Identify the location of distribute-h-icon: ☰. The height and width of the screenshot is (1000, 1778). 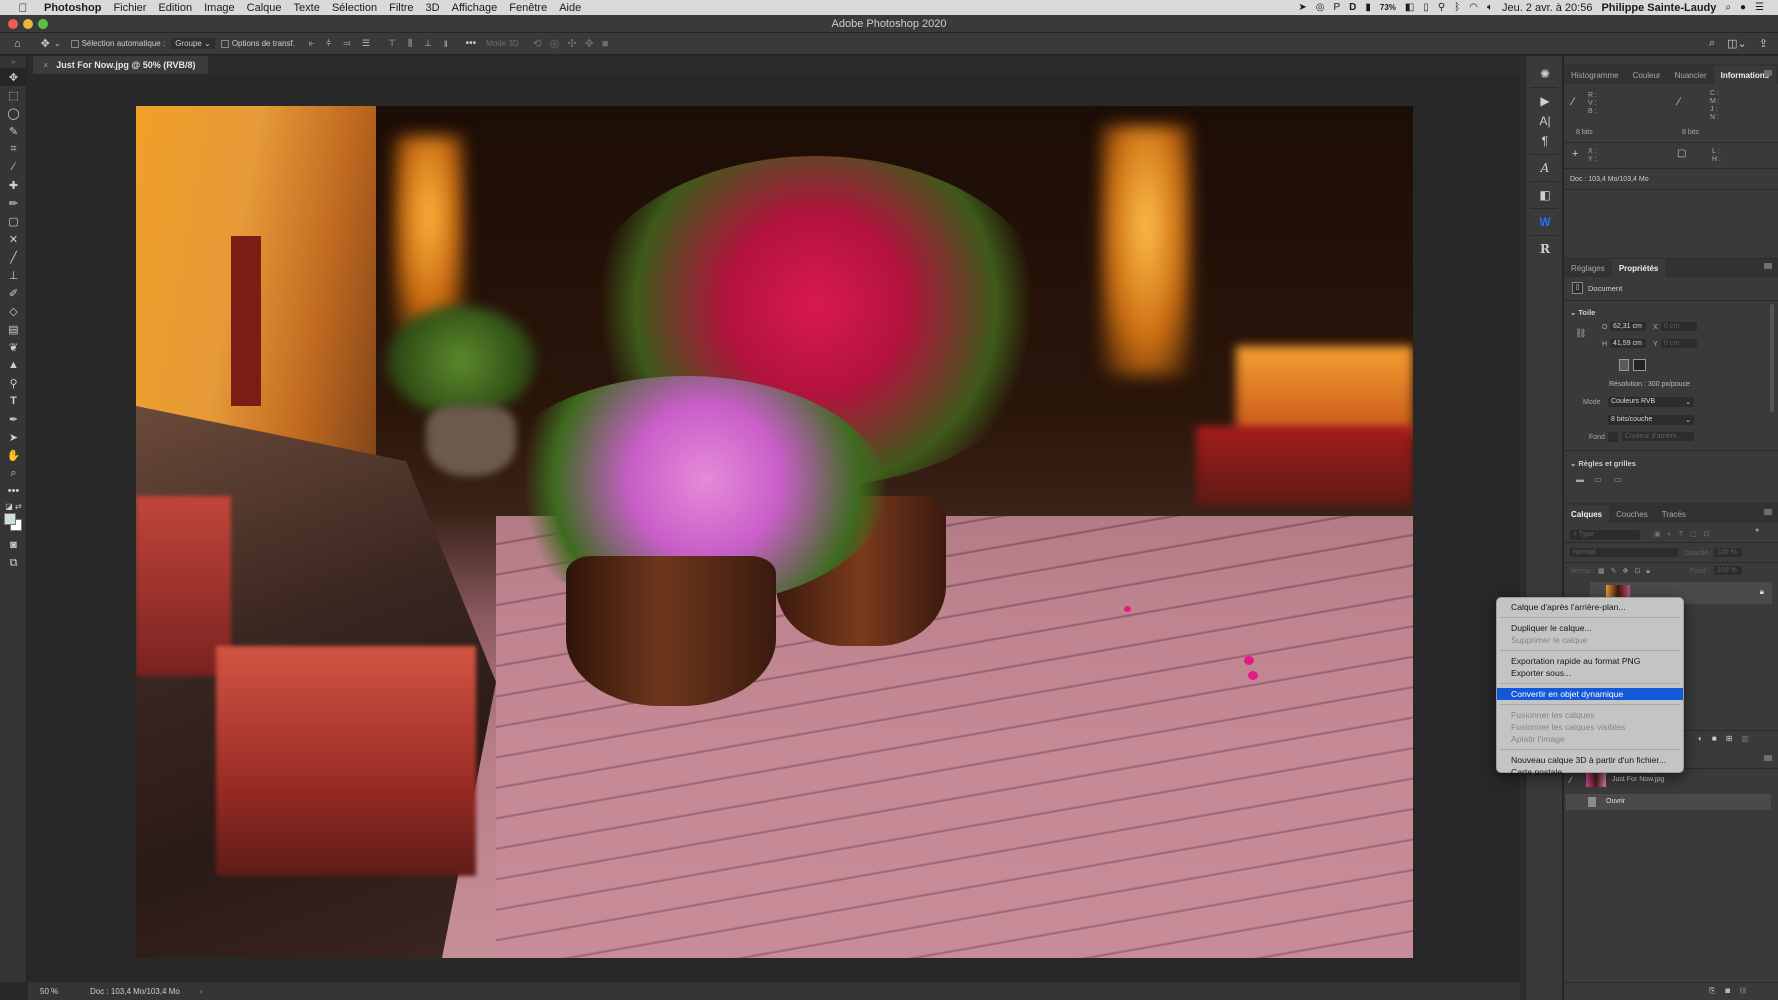
(368, 43).